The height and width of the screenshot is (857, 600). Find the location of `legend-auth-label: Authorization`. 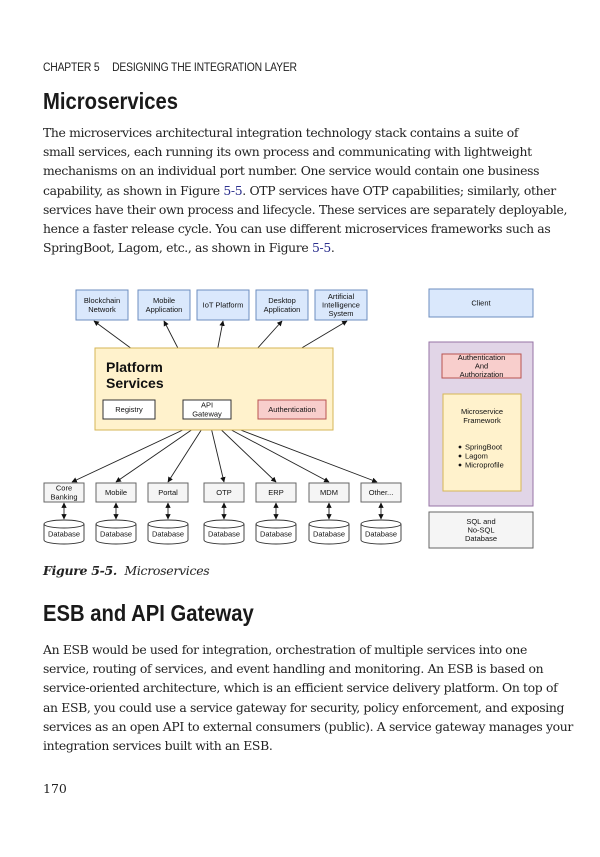

legend-auth-label: Authorization is located at coordinates (482, 374).